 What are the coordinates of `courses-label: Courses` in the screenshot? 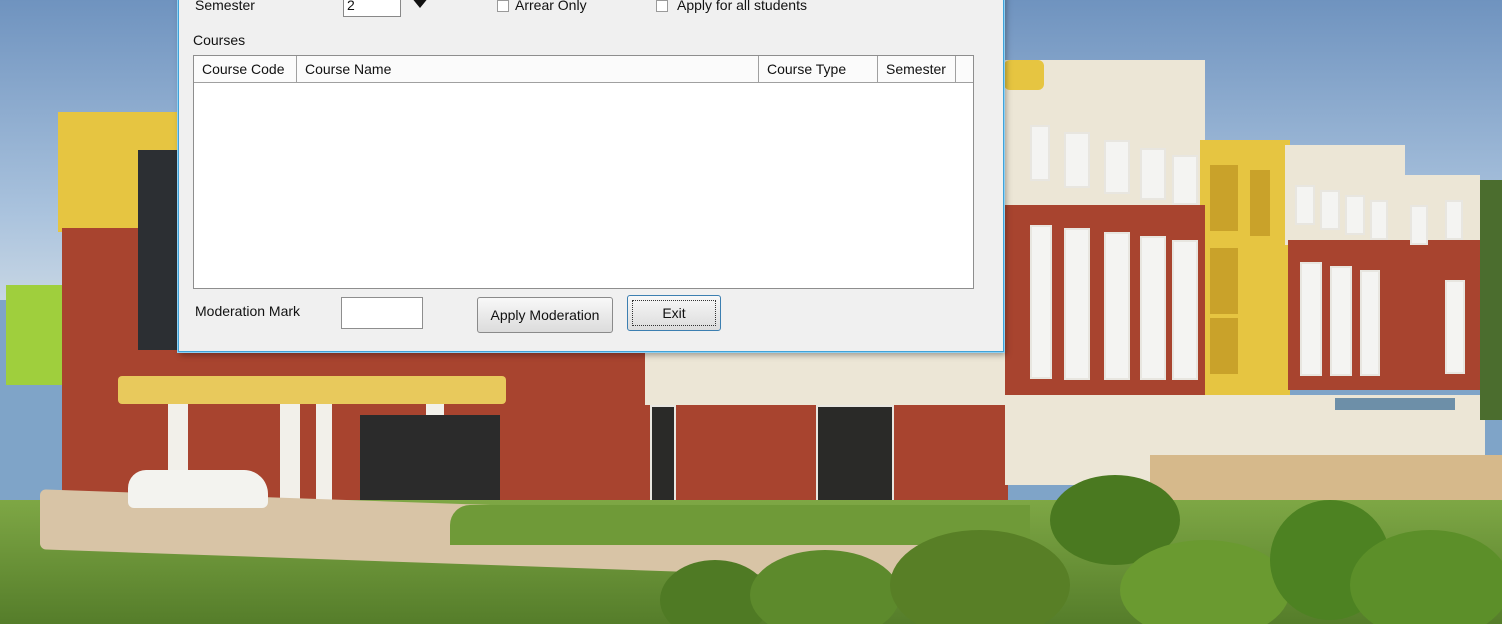 It's located at (219, 40).